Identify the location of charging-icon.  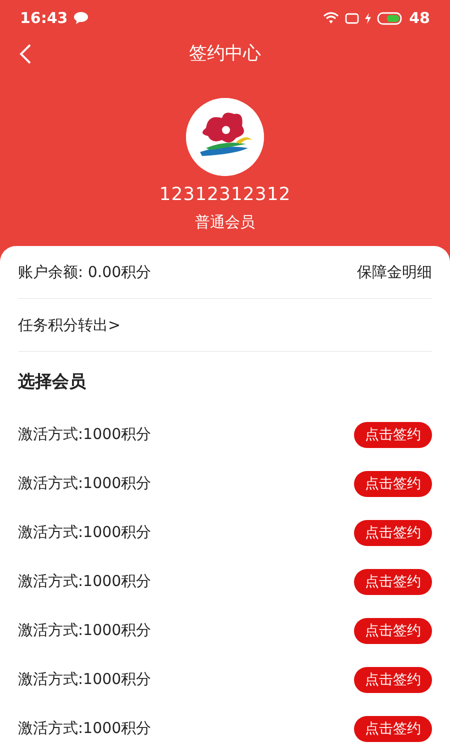
(368, 18).